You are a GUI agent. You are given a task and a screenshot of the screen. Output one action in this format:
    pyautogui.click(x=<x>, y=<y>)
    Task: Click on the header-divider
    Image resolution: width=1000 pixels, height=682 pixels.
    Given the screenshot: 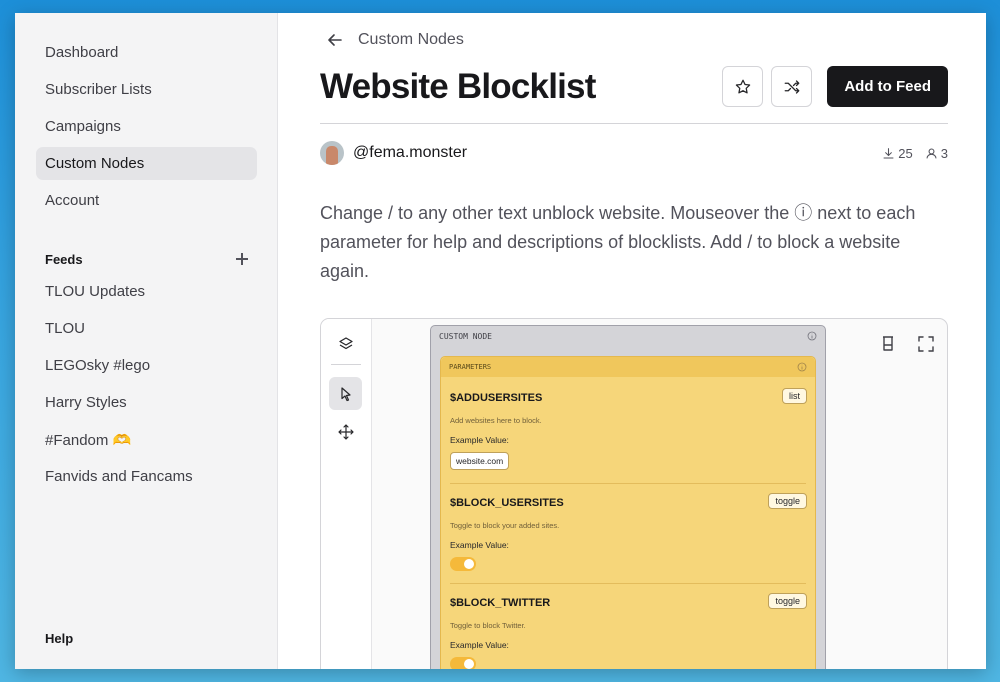 What is the action you would take?
    pyautogui.click(x=634, y=123)
    